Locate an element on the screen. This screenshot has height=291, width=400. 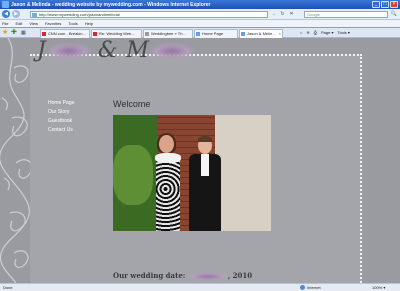
window-controls: _ □ × is located at coordinates (385, 4).